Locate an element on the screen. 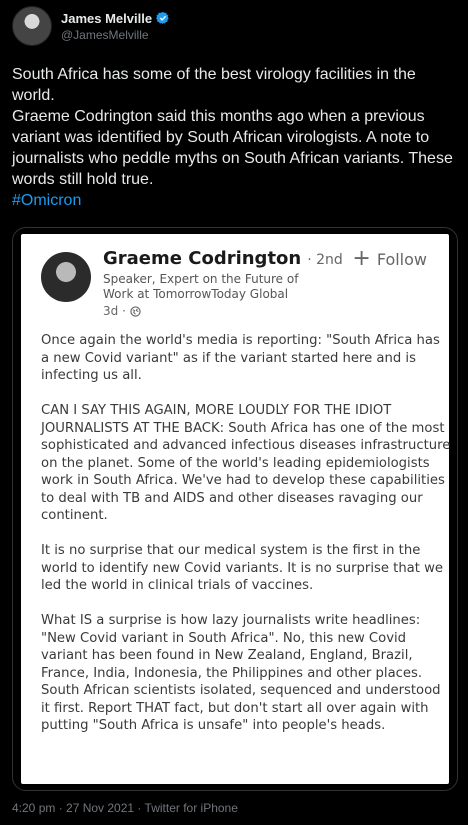 Image resolution: width=468 pixels, height=825 pixels. follow-button: + Follow is located at coordinates (389, 259).